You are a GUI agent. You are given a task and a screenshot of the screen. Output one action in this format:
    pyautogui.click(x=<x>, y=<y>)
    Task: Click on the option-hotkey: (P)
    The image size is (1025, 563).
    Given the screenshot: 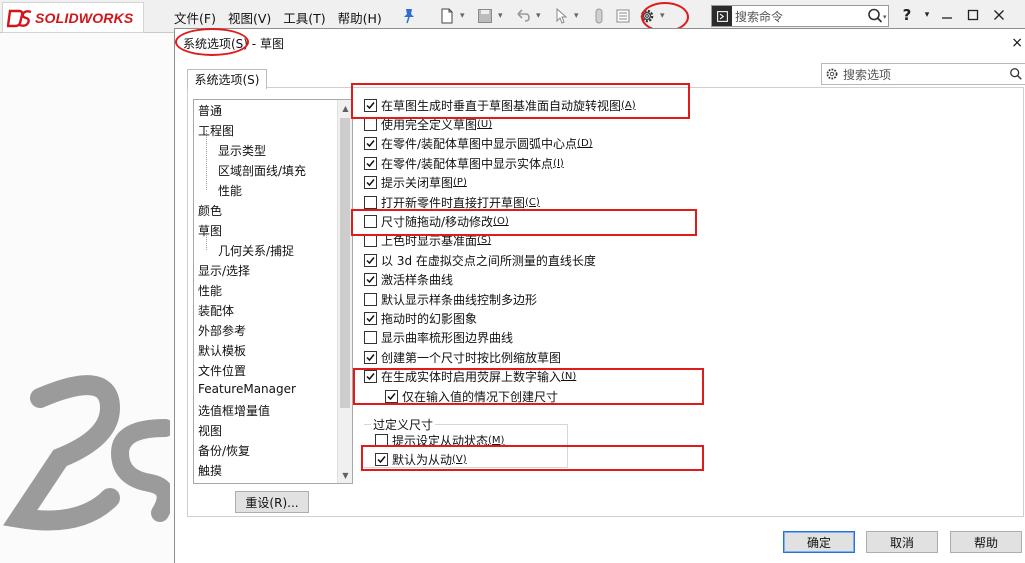 What is the action you would take?
    pyautogui.click(x=460, y=183)
    